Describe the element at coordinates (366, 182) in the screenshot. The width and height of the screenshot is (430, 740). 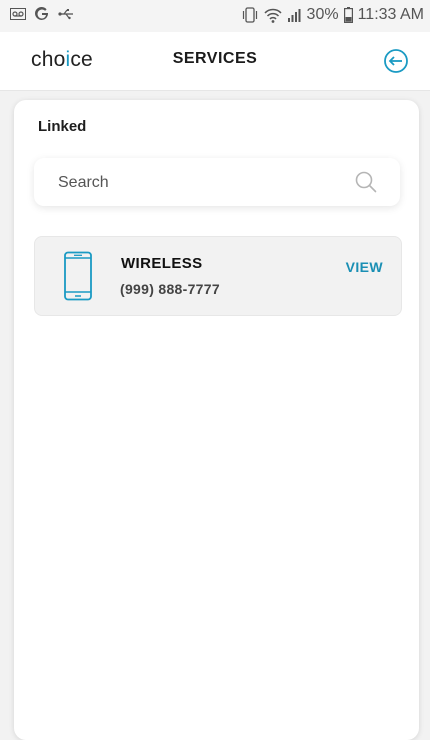
I see `search-icon` at that location.